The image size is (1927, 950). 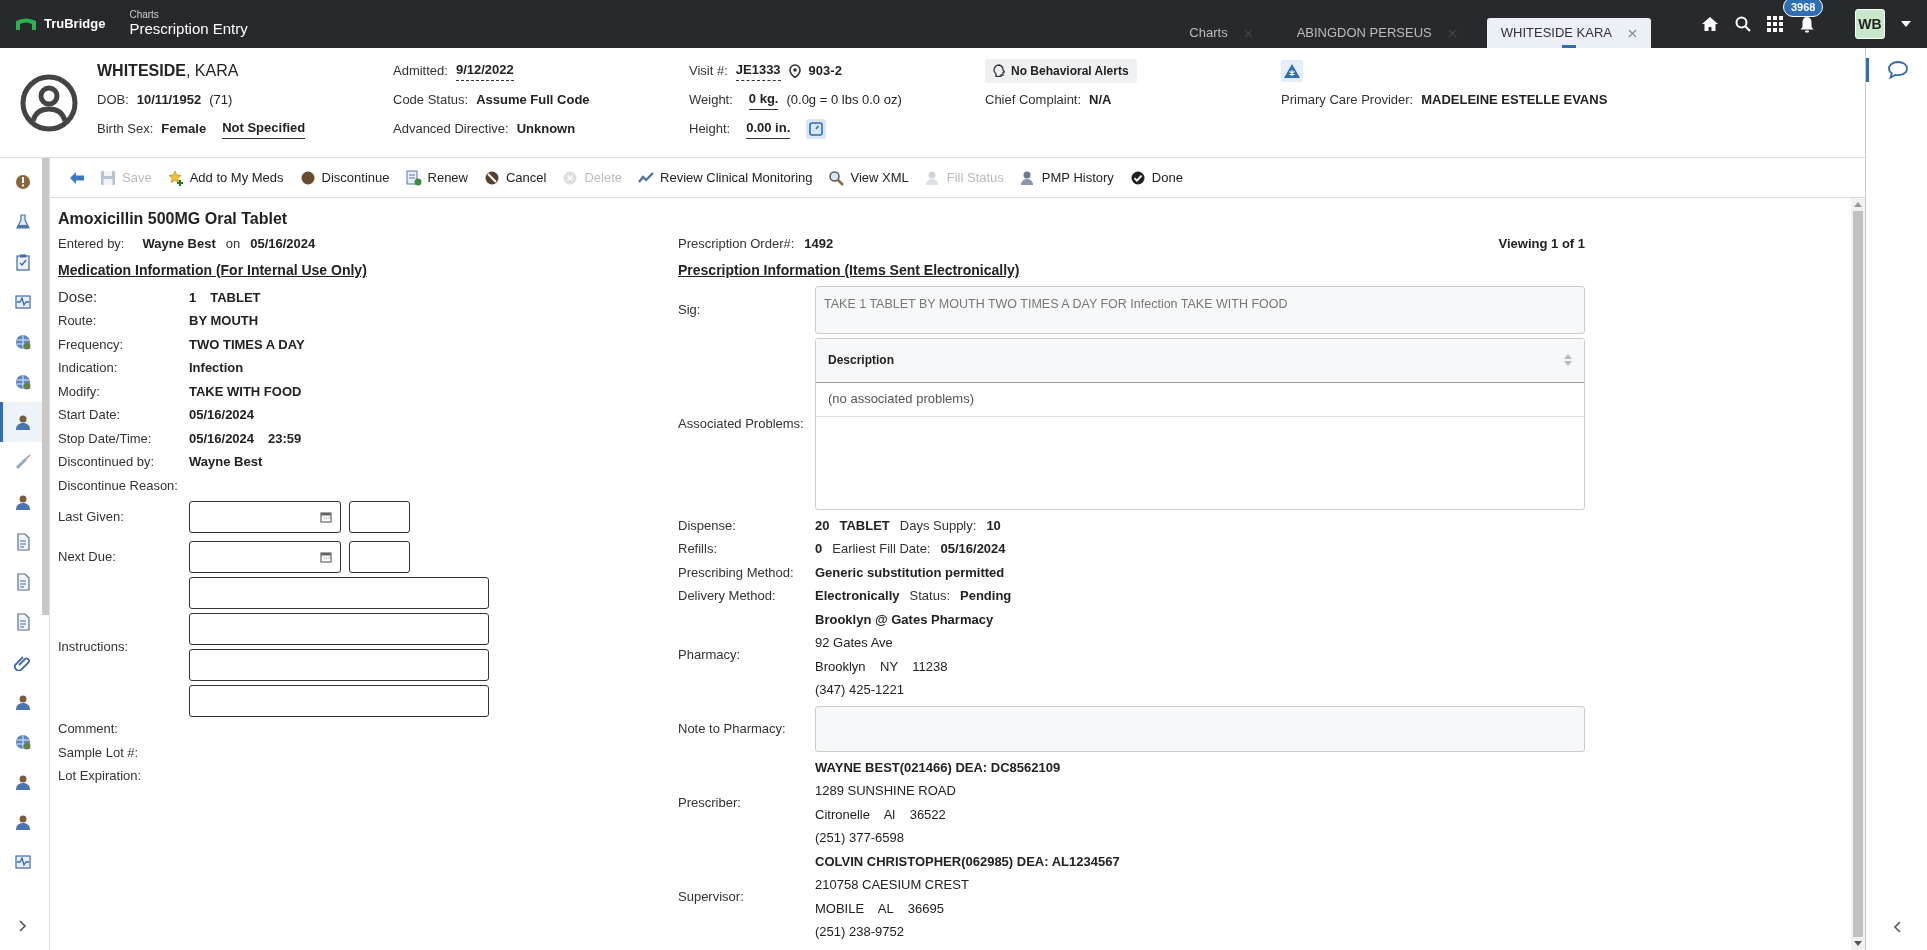 I want to click on tab: Charts, so click(x=1221, y=33).